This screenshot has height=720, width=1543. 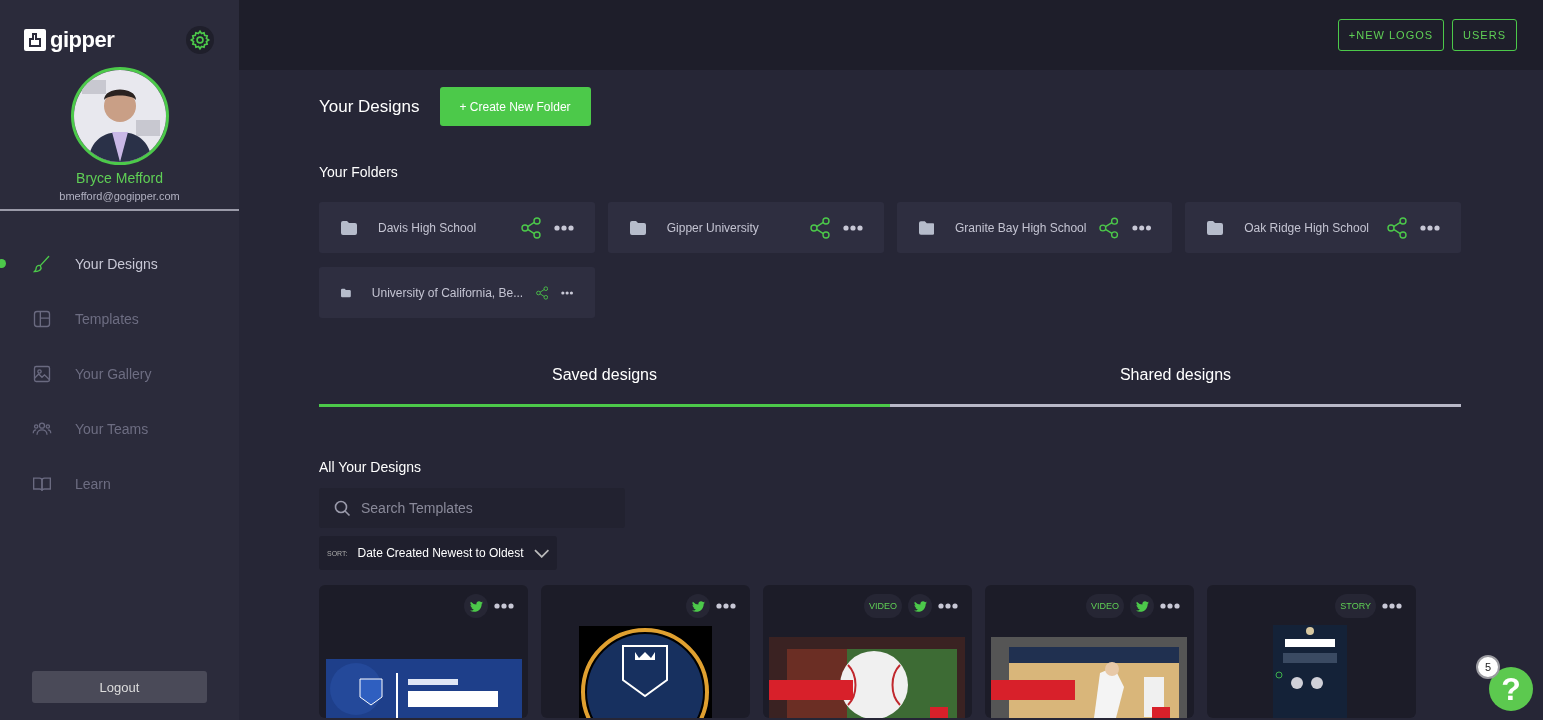 What do you see at coordinates (42, 263) in the screenshot?
I see `brush-icon` at bounding box center [42, 263].